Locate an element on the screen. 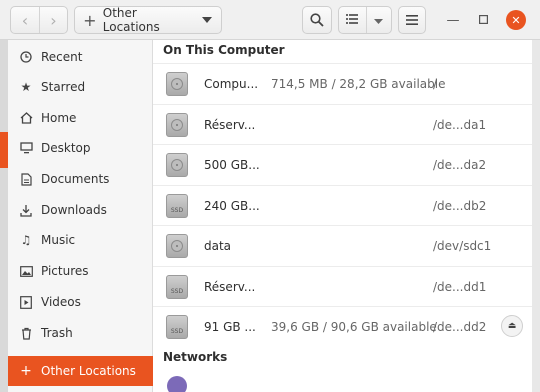 The width and height of the screenshot is (540, 392). drive-path: / is located at coordinates (435, 84).